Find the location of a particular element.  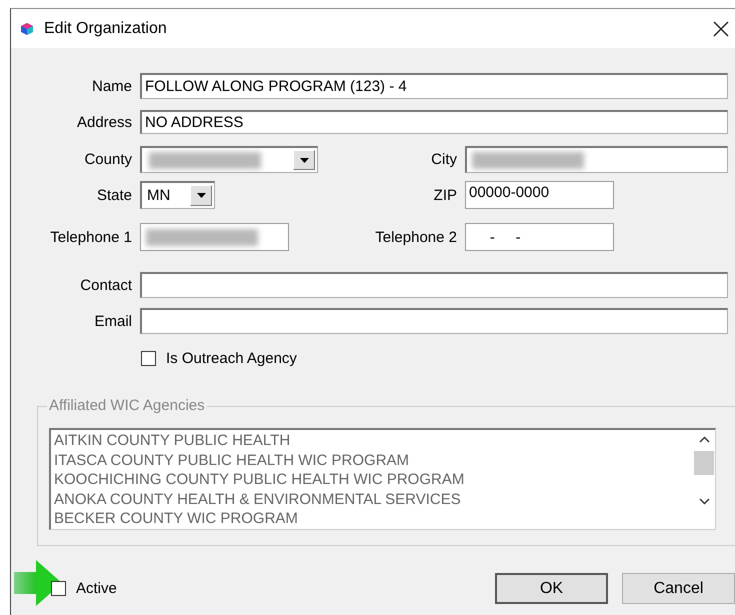

field-label: Contact is located at coordinates (105, 285).